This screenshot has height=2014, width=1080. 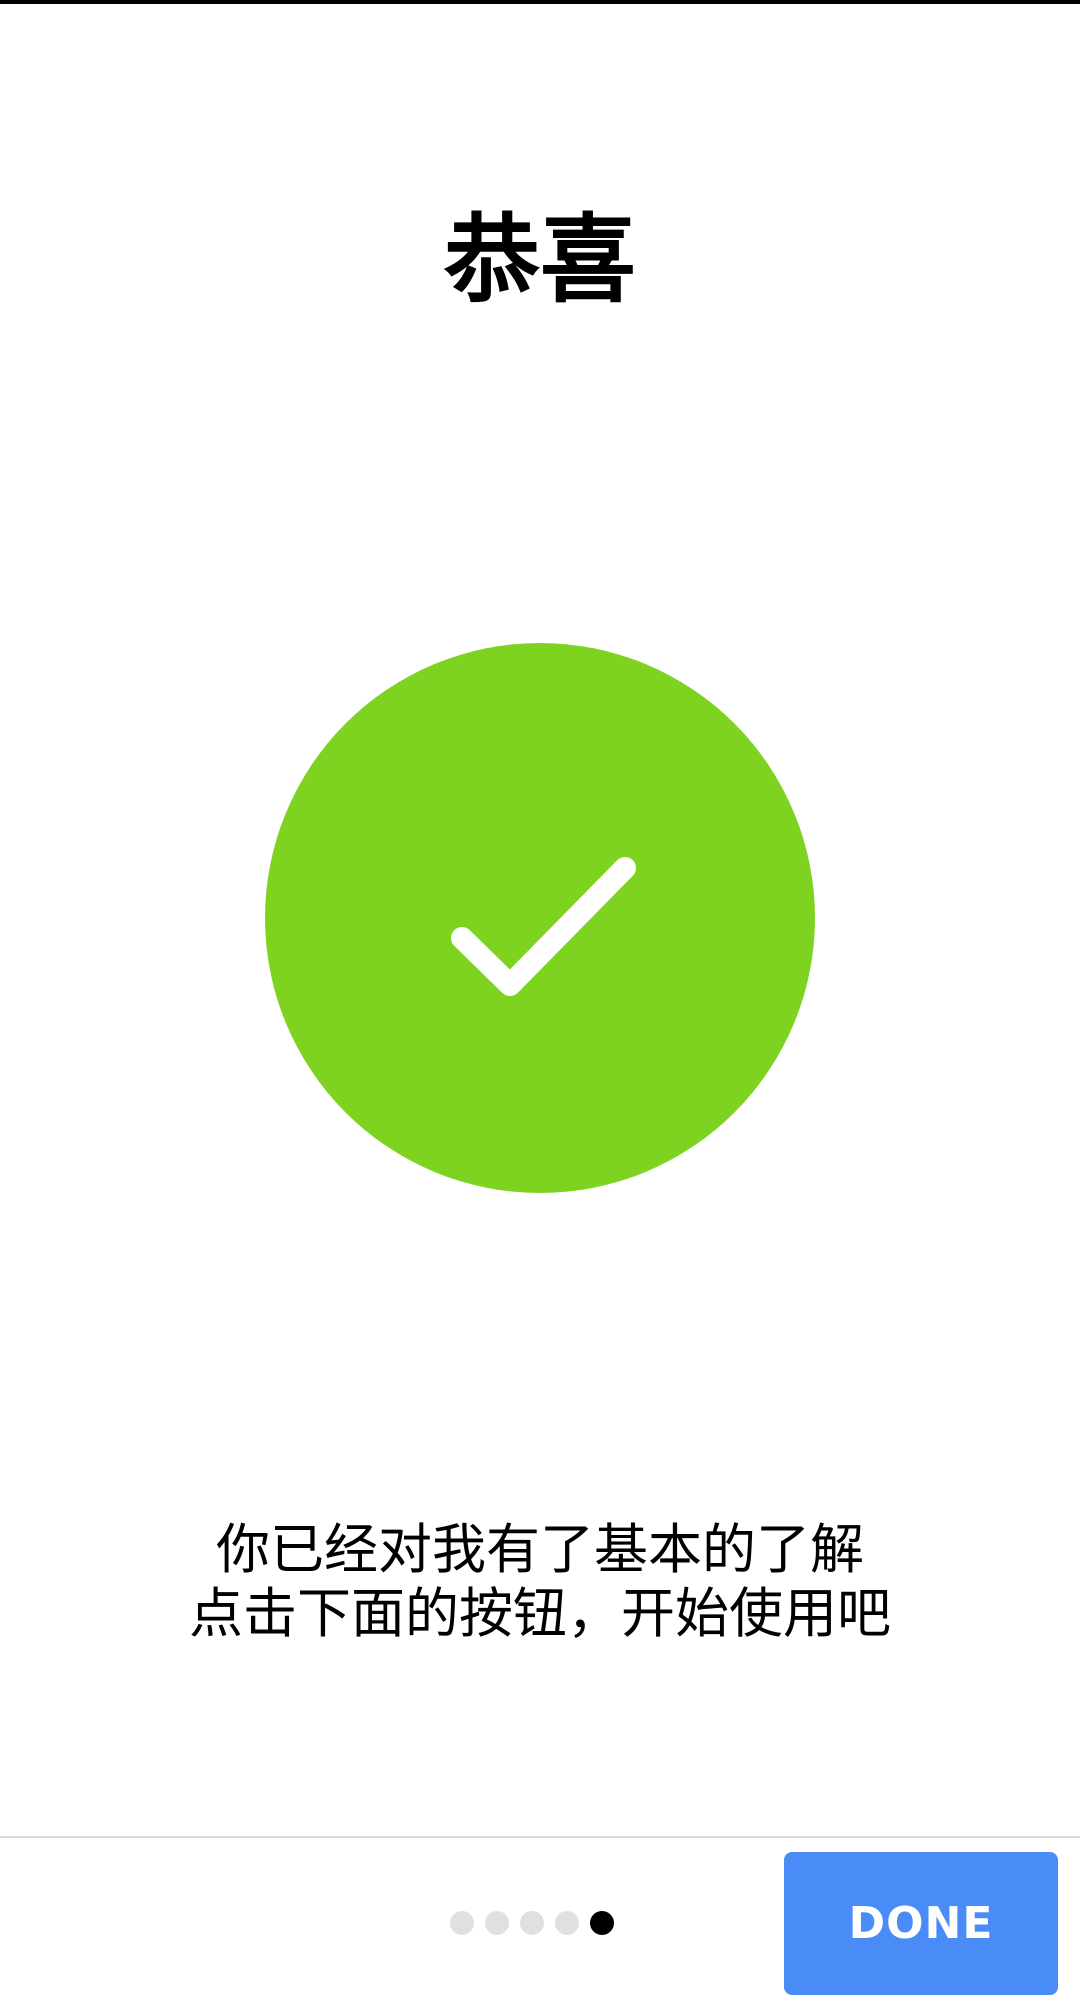 I want to click on checkmark-icon, so click(x=540, y=918).